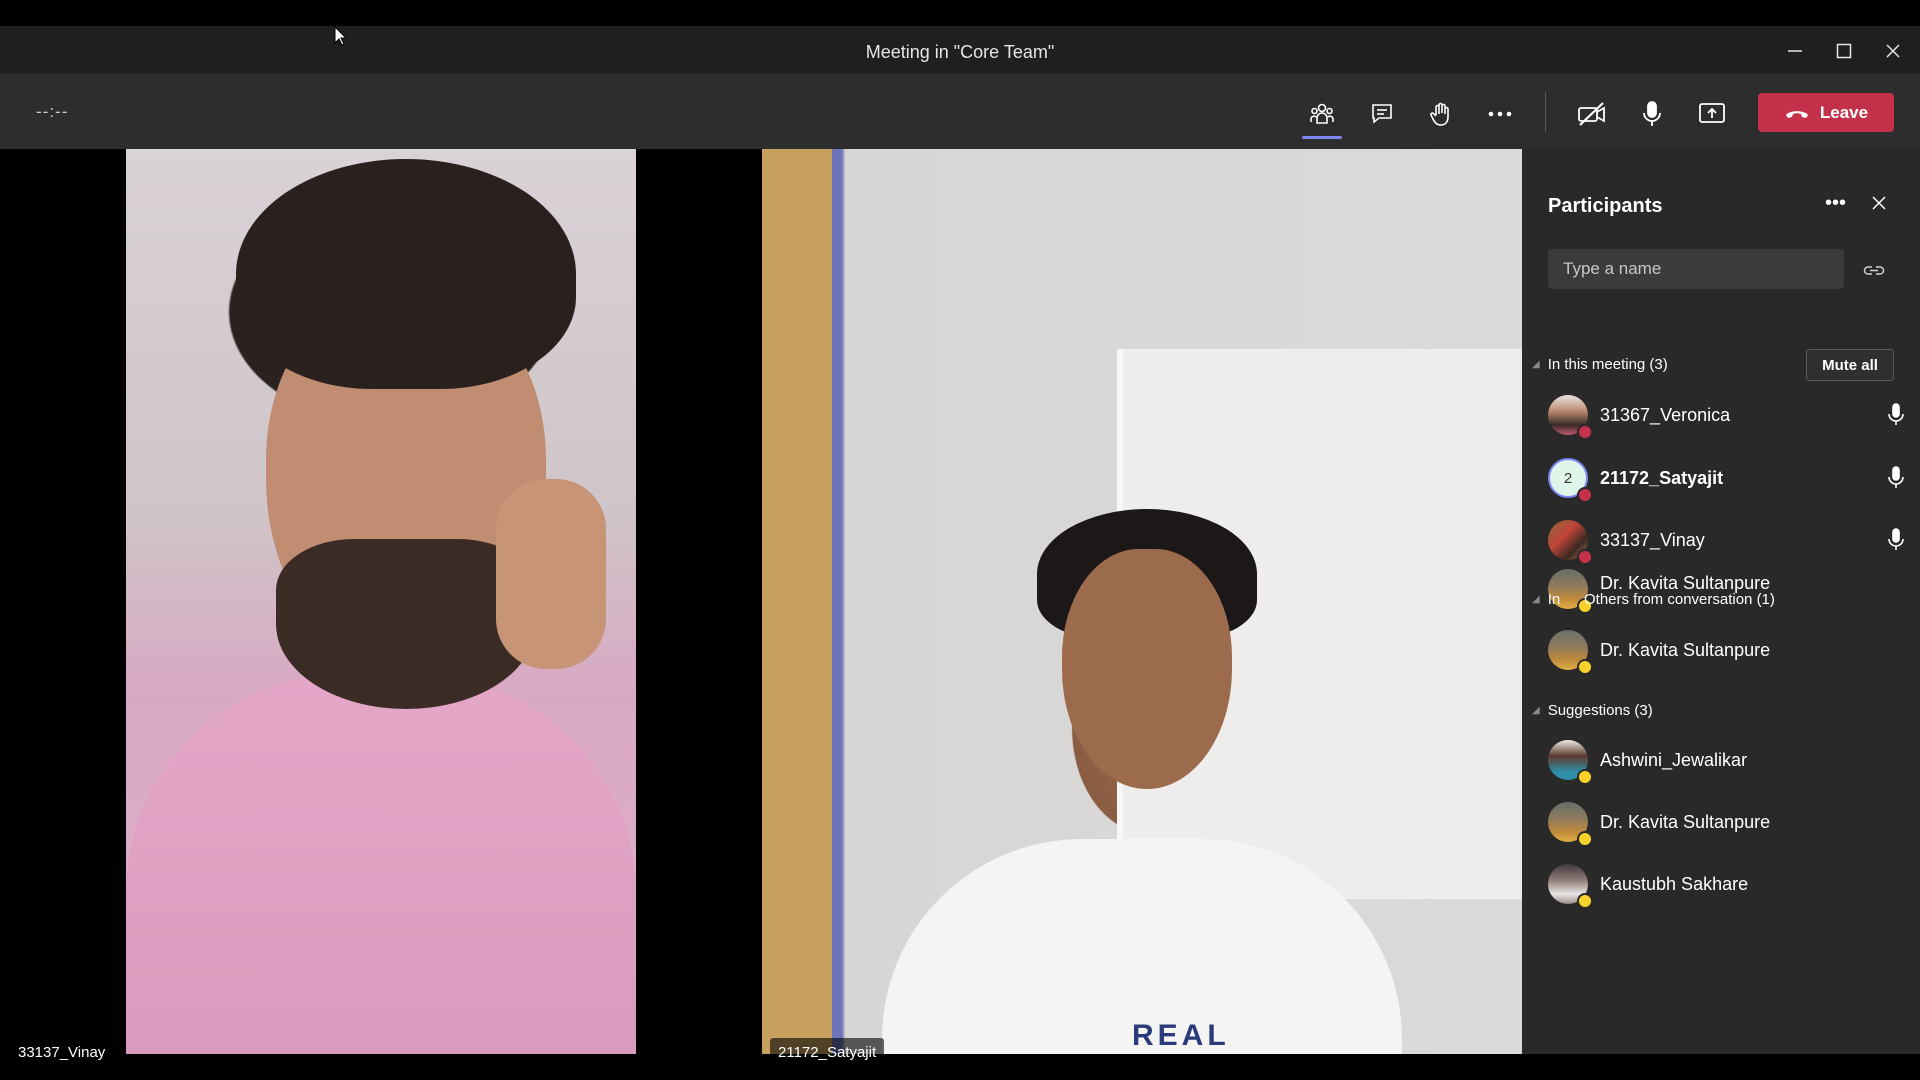  What do you see at coordinates (1440, 114) in the screenshot?
I see `raise-hand-icon` at bounding box center [1440, 114].